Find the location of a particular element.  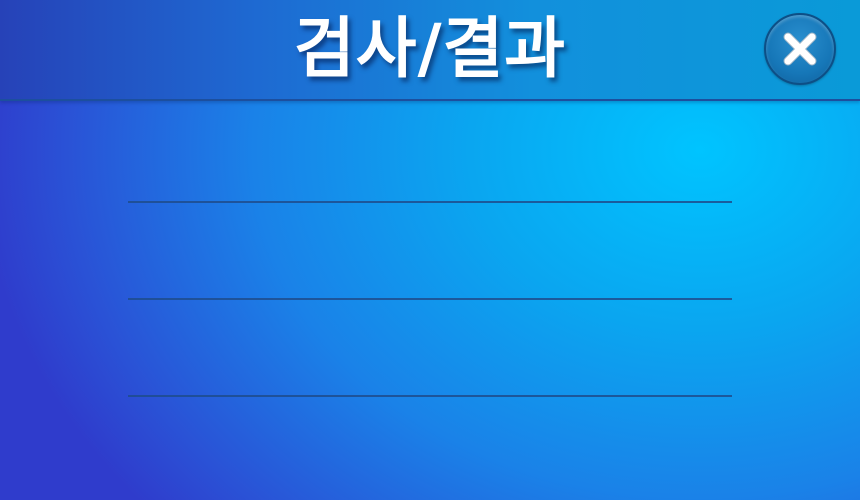

close-button is located at coordinates (800, 49).